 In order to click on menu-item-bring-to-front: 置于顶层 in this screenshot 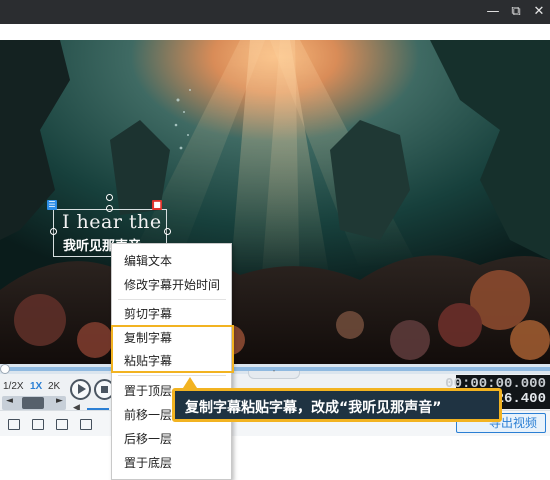, I will do `click(148, 391)`.